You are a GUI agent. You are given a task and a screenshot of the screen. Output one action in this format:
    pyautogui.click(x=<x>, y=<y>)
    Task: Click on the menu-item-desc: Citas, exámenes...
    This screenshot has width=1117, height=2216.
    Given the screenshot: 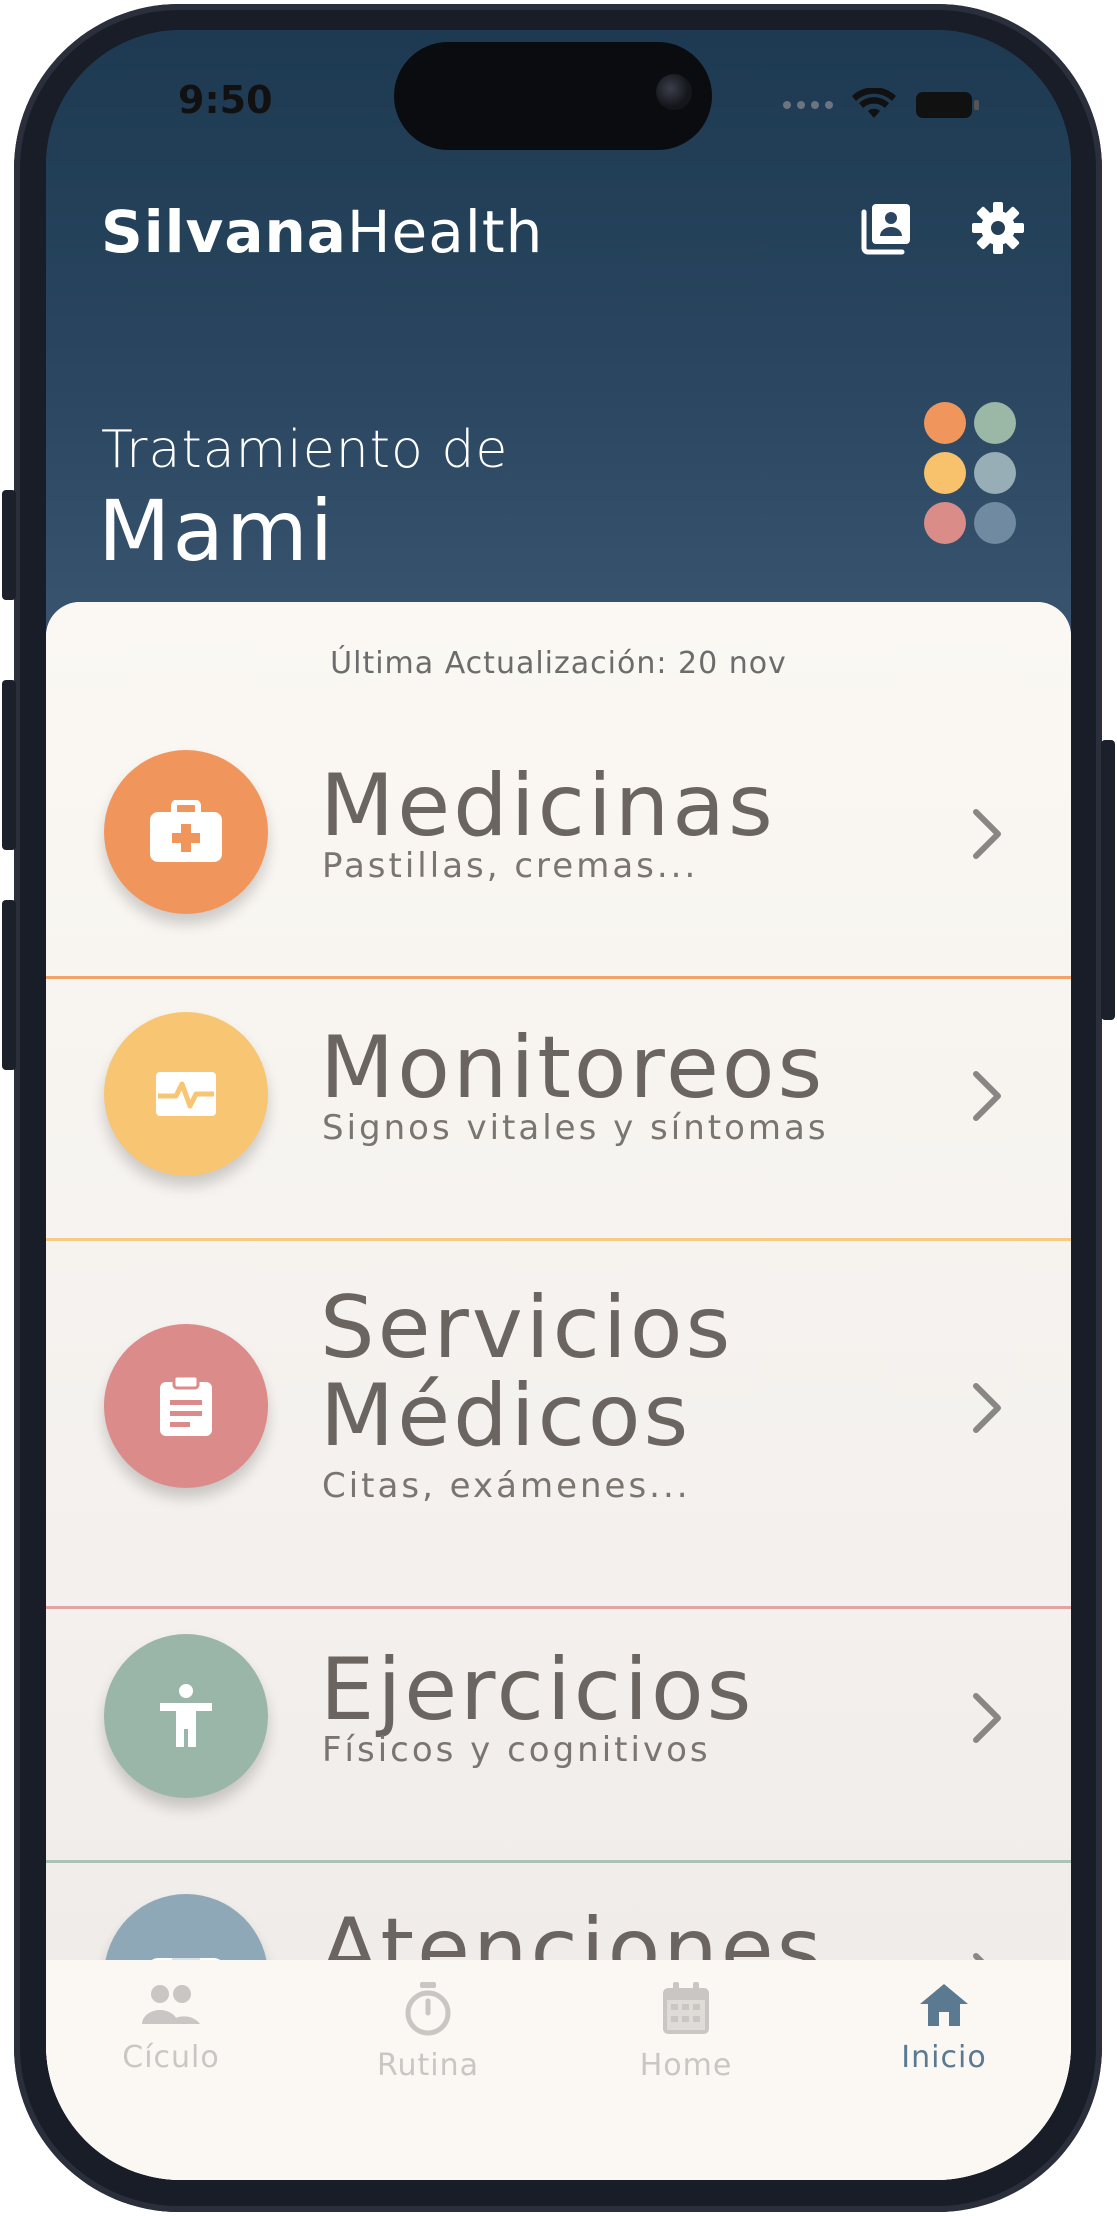 What is the action you would take?
    pyautogui.click(x=506, y=1486)
    